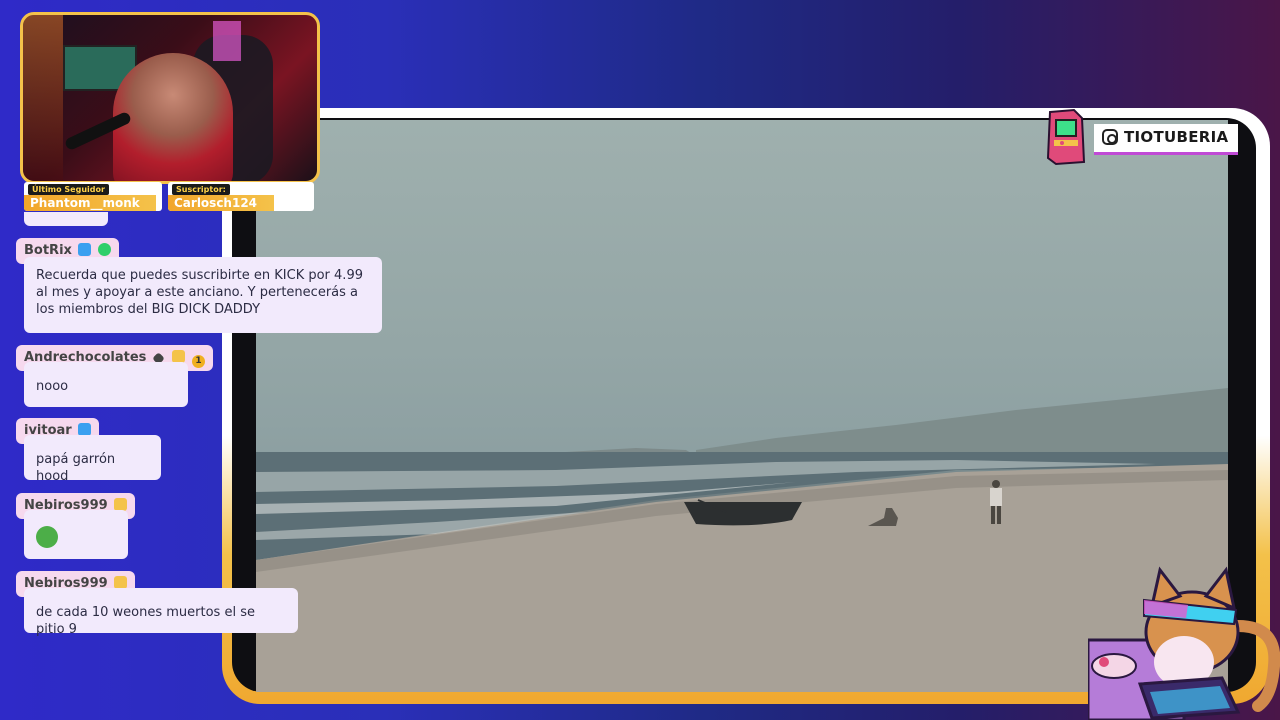 This screenshot has width=1280, height=720. What do you see at coordinates (85, 249) in the screenshot?
I see `blue-badge-icon` at bounding box center [85, 249].